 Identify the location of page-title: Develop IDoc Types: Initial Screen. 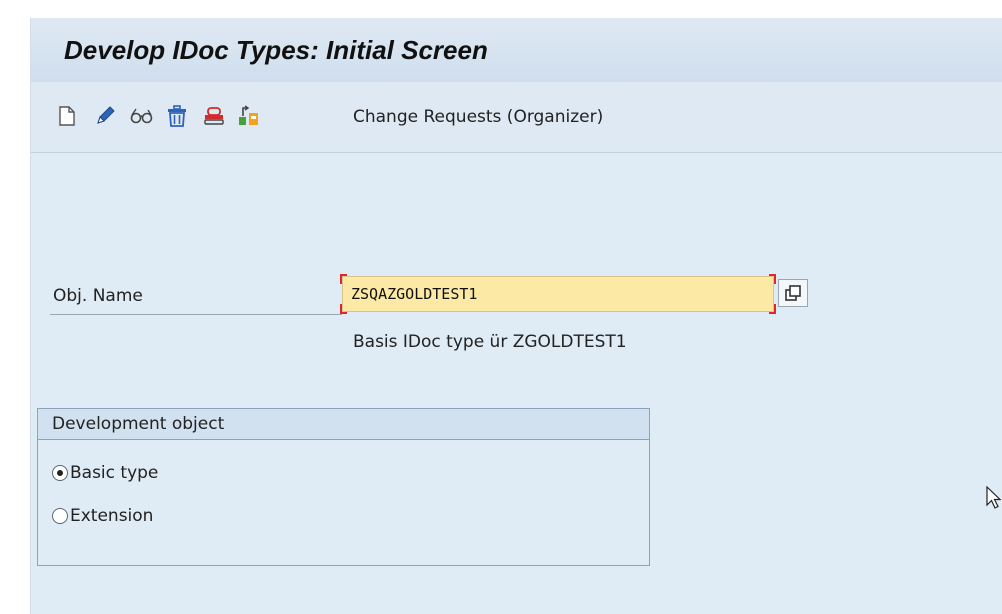
(276, 50).